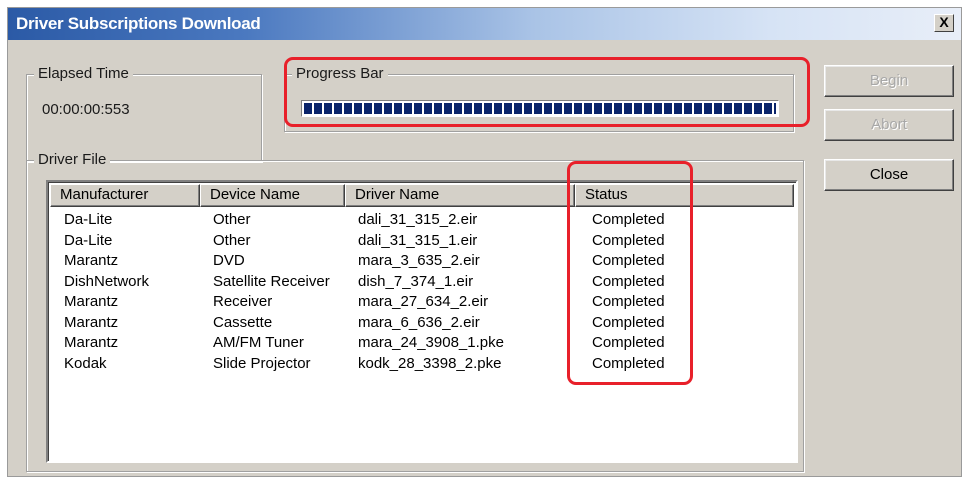  Describe the element at coordinates (258, 342) in the screenshot. I see `cell-device-name: AM/FM Tuner` at that location.